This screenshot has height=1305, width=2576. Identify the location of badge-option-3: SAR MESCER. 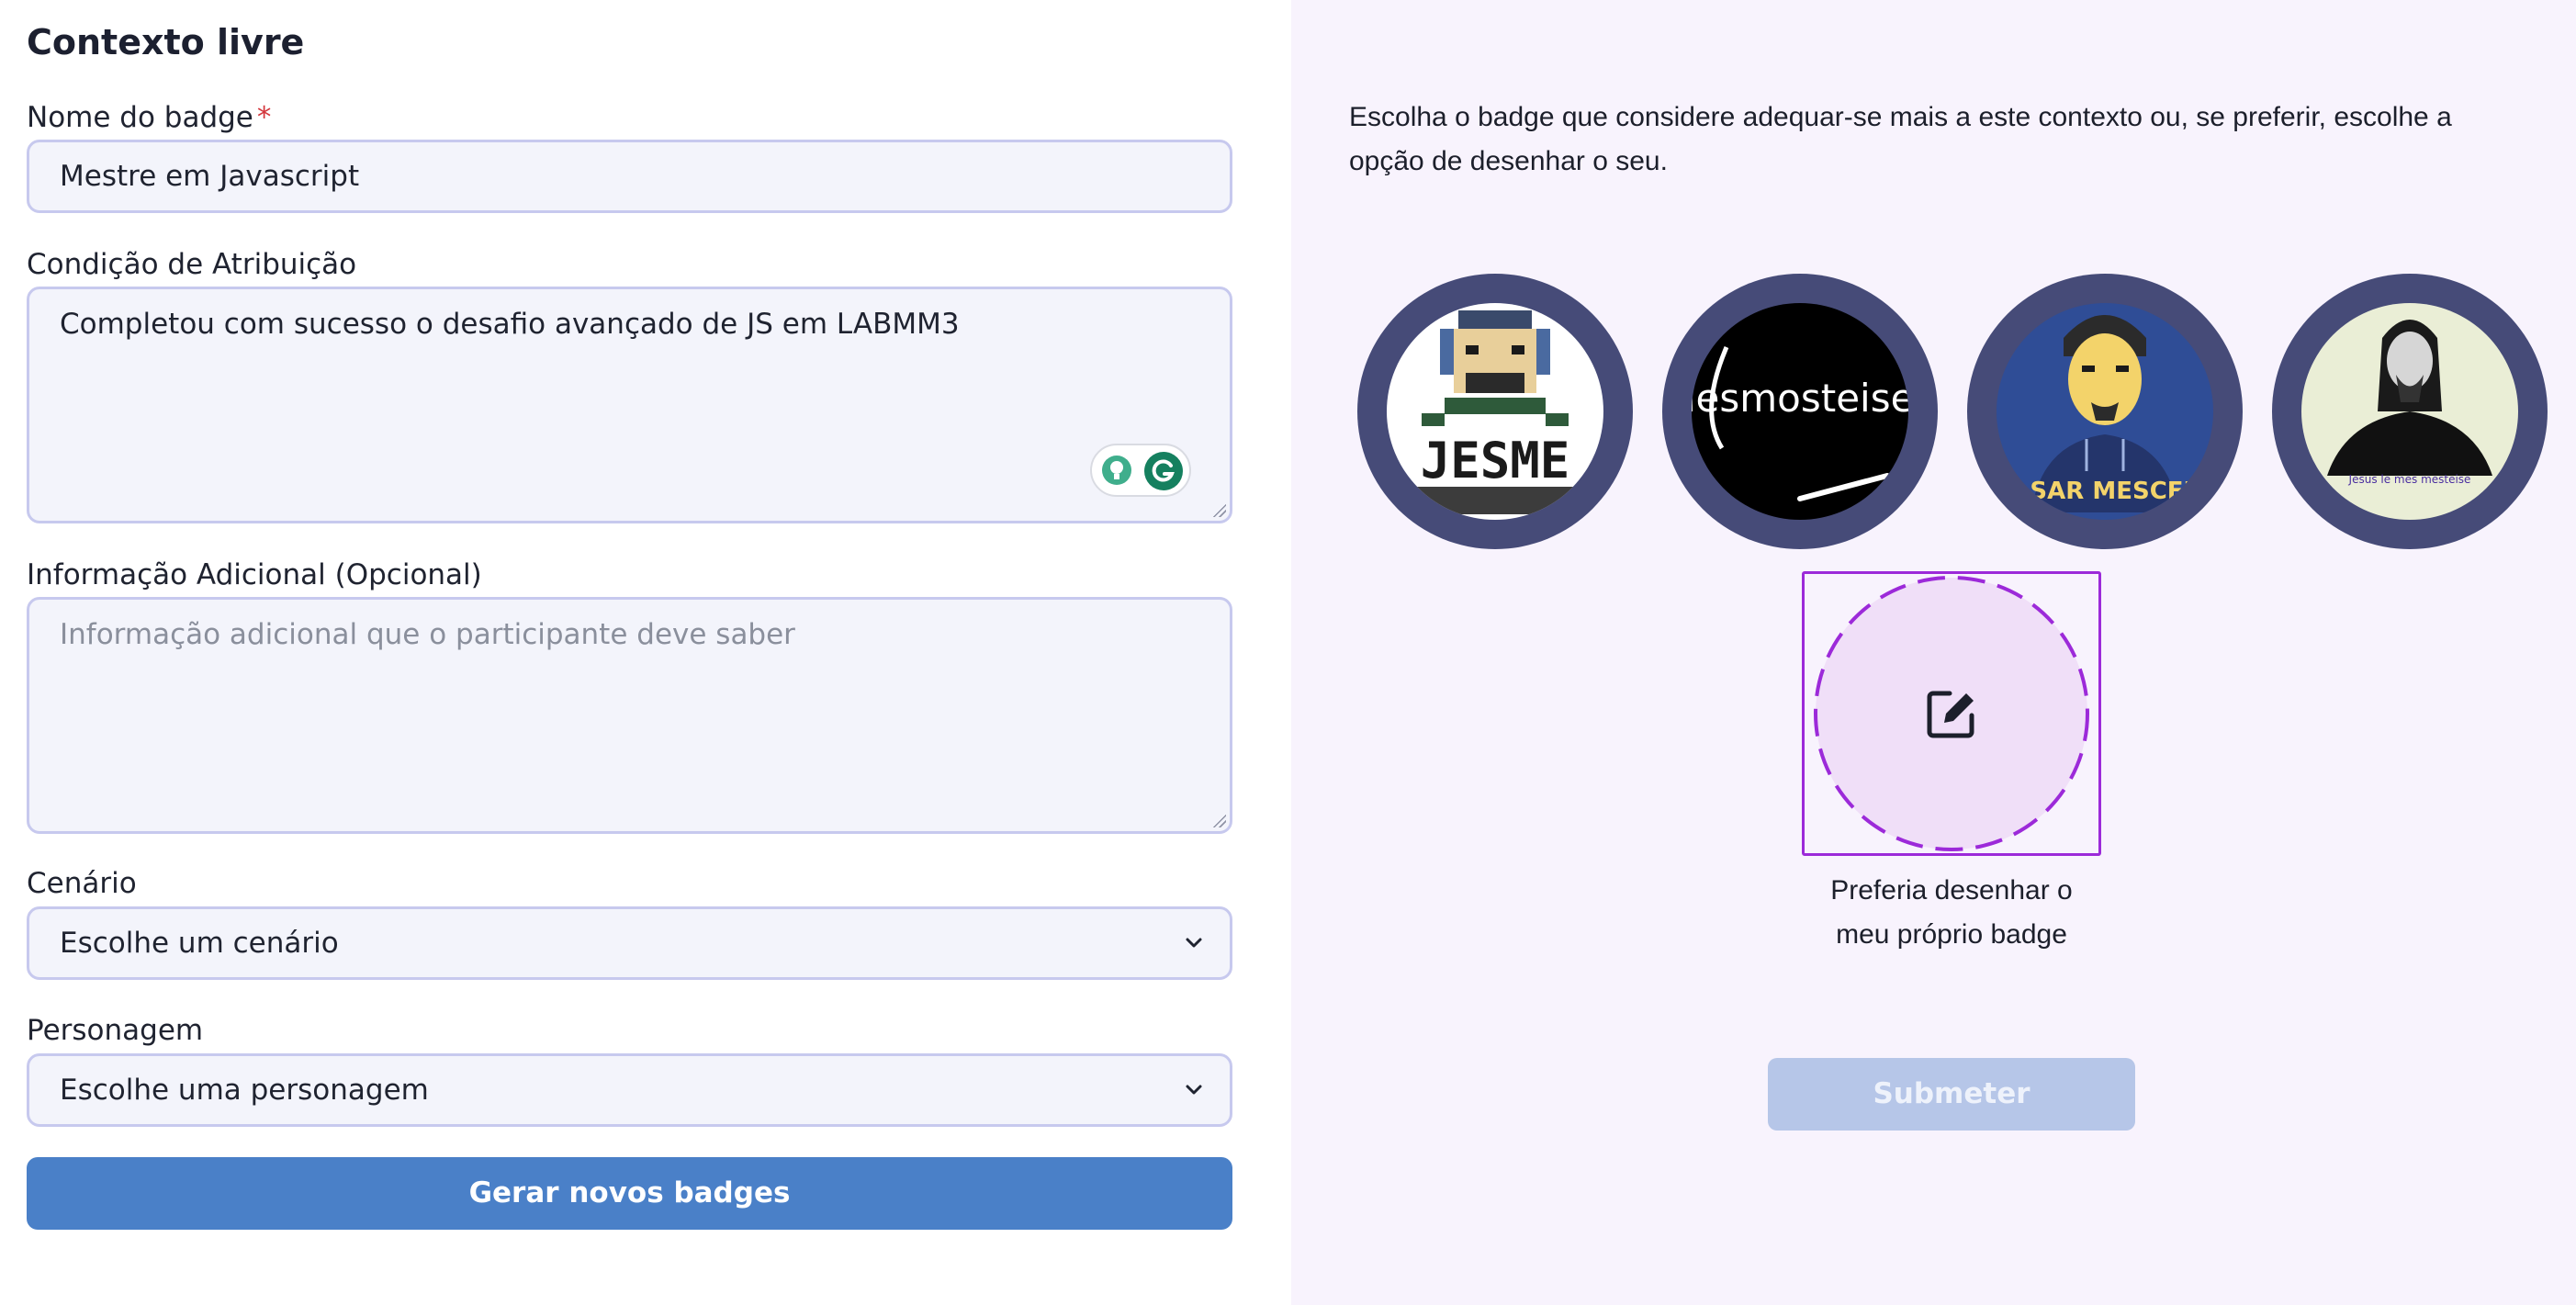
(2105, 411).